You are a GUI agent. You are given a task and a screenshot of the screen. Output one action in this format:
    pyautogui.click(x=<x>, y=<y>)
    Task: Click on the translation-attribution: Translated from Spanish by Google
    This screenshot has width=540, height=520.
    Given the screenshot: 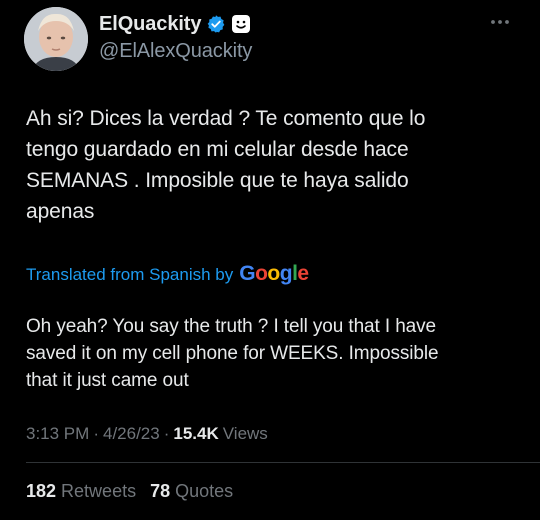 What is the action you would take?
    pyautogui.click(x=167, y=274)
    